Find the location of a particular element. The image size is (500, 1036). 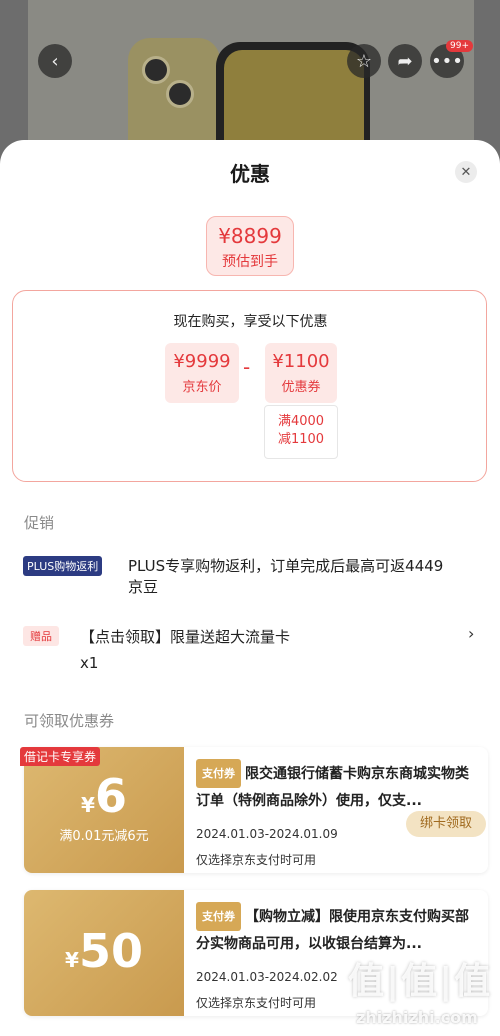

gift-quantity: x1 is located at coordinates (89, 663).